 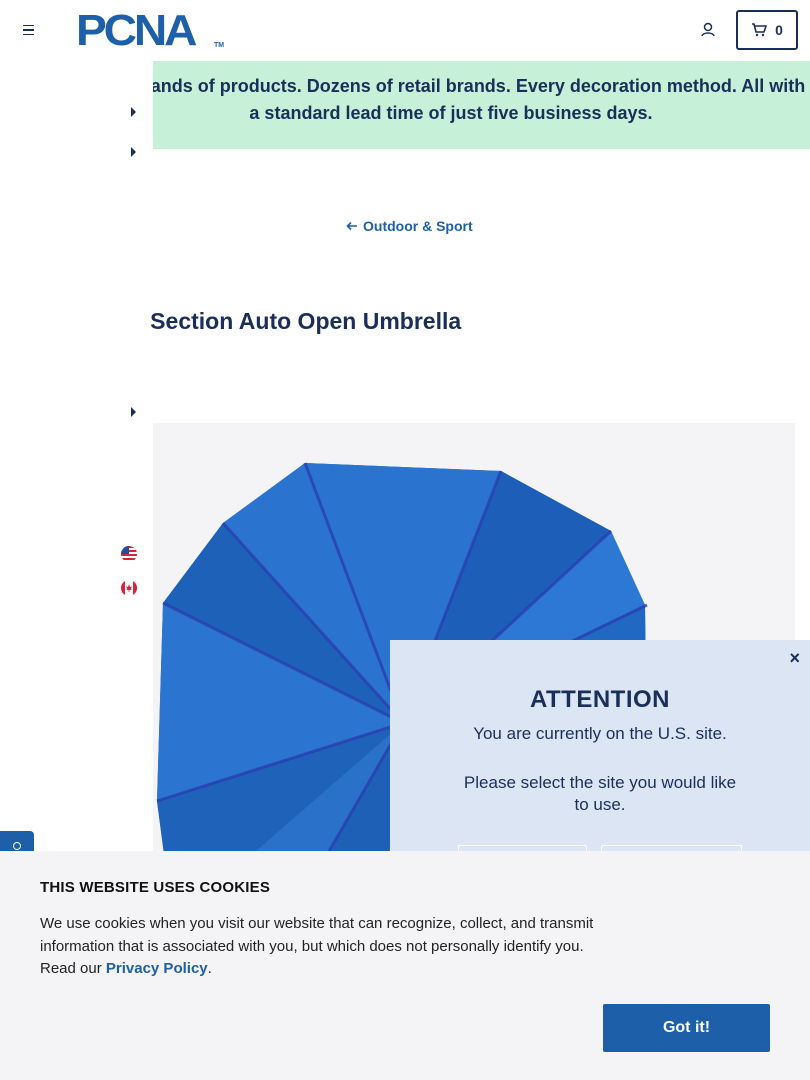 I want to click on close-icon: ×, so click(x=794, y=658).